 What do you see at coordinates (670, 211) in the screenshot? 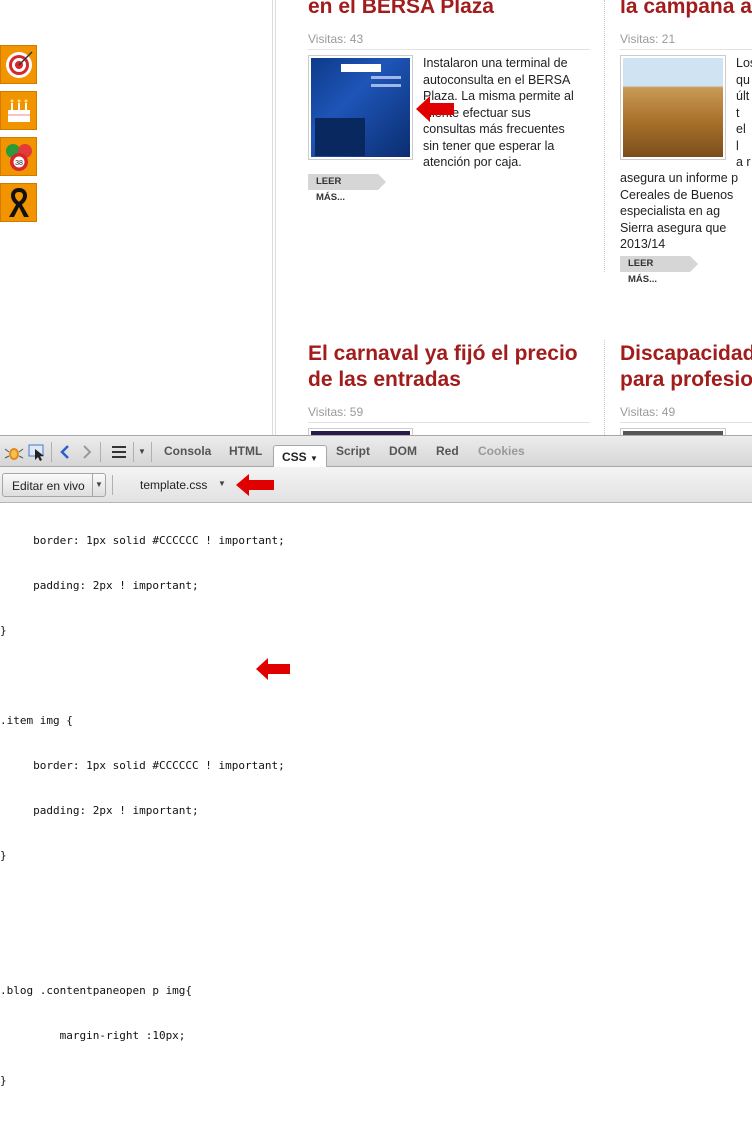
I see `text-line: especialista en ag` at bounding box center [670, 211].